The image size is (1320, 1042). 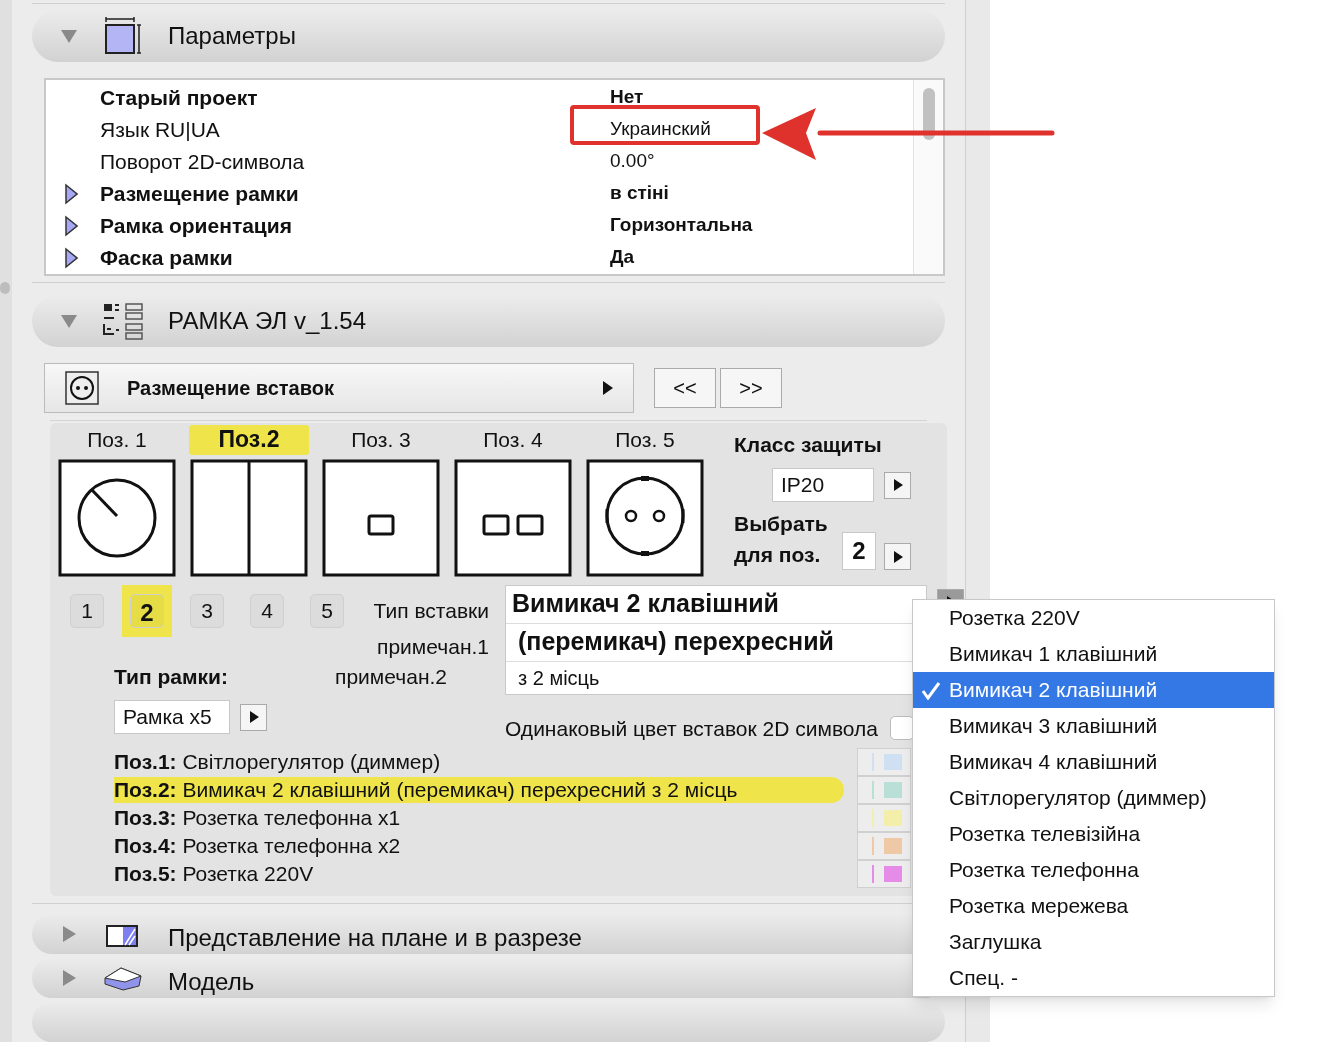 What do you see at coordinates (479, 790) in the screenshot?
I see `position-summary: Поз.2: Вимикач 2 клавішний (перемикач) перехресний з 2 місць` at bounding box center [479, 790].